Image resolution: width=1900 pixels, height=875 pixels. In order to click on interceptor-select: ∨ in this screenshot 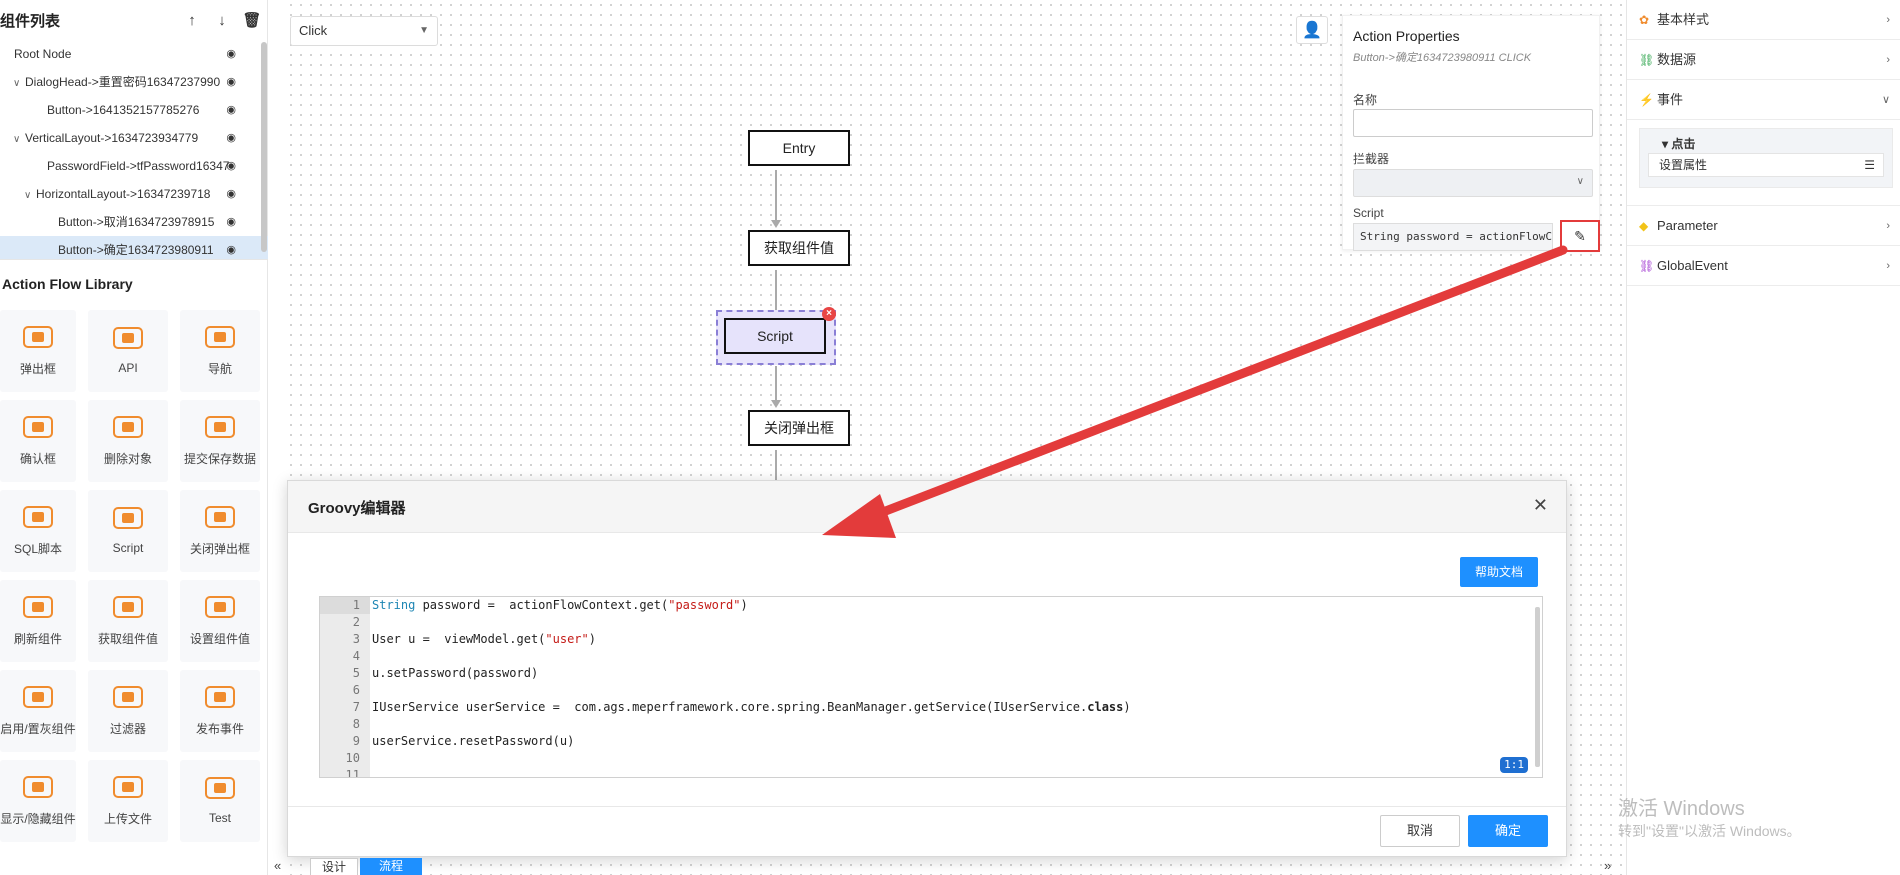, I will do `click(1473, 183)`.